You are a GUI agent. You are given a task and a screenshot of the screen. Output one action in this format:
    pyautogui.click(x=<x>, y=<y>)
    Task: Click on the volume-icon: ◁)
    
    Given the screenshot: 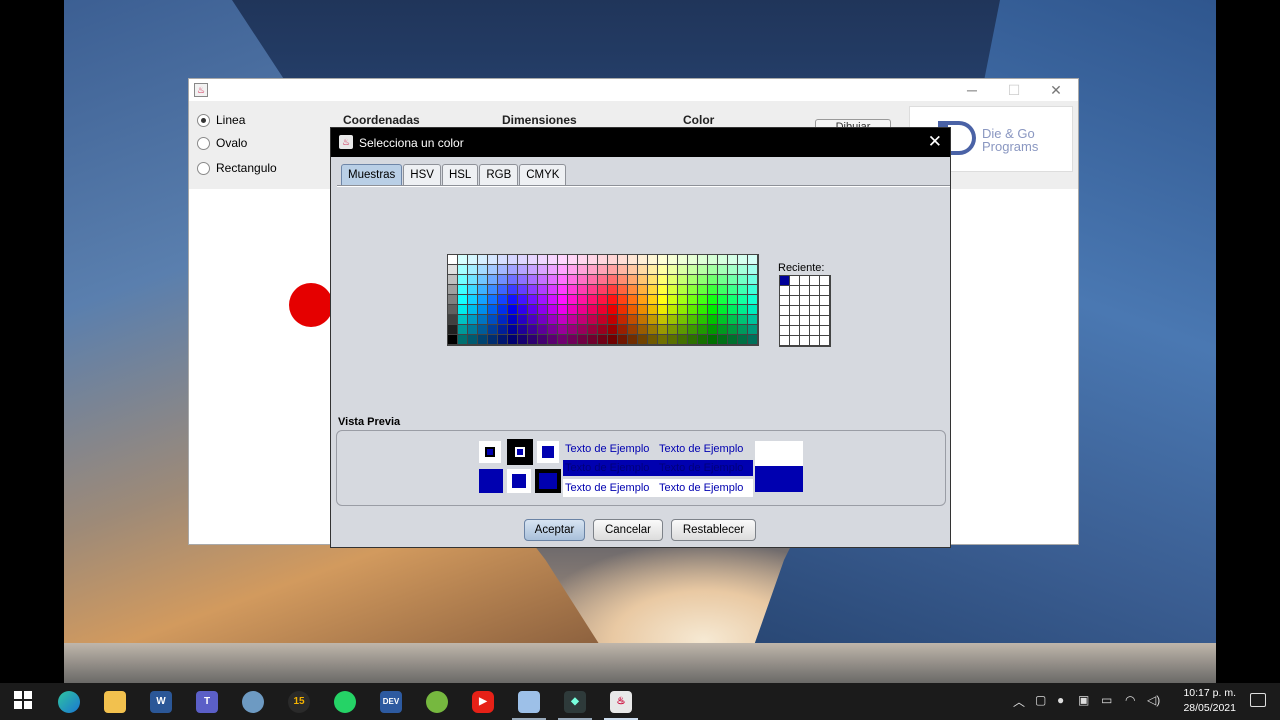 What is the action you would take?
    pyautogui.click(x=1153, y=700)
    